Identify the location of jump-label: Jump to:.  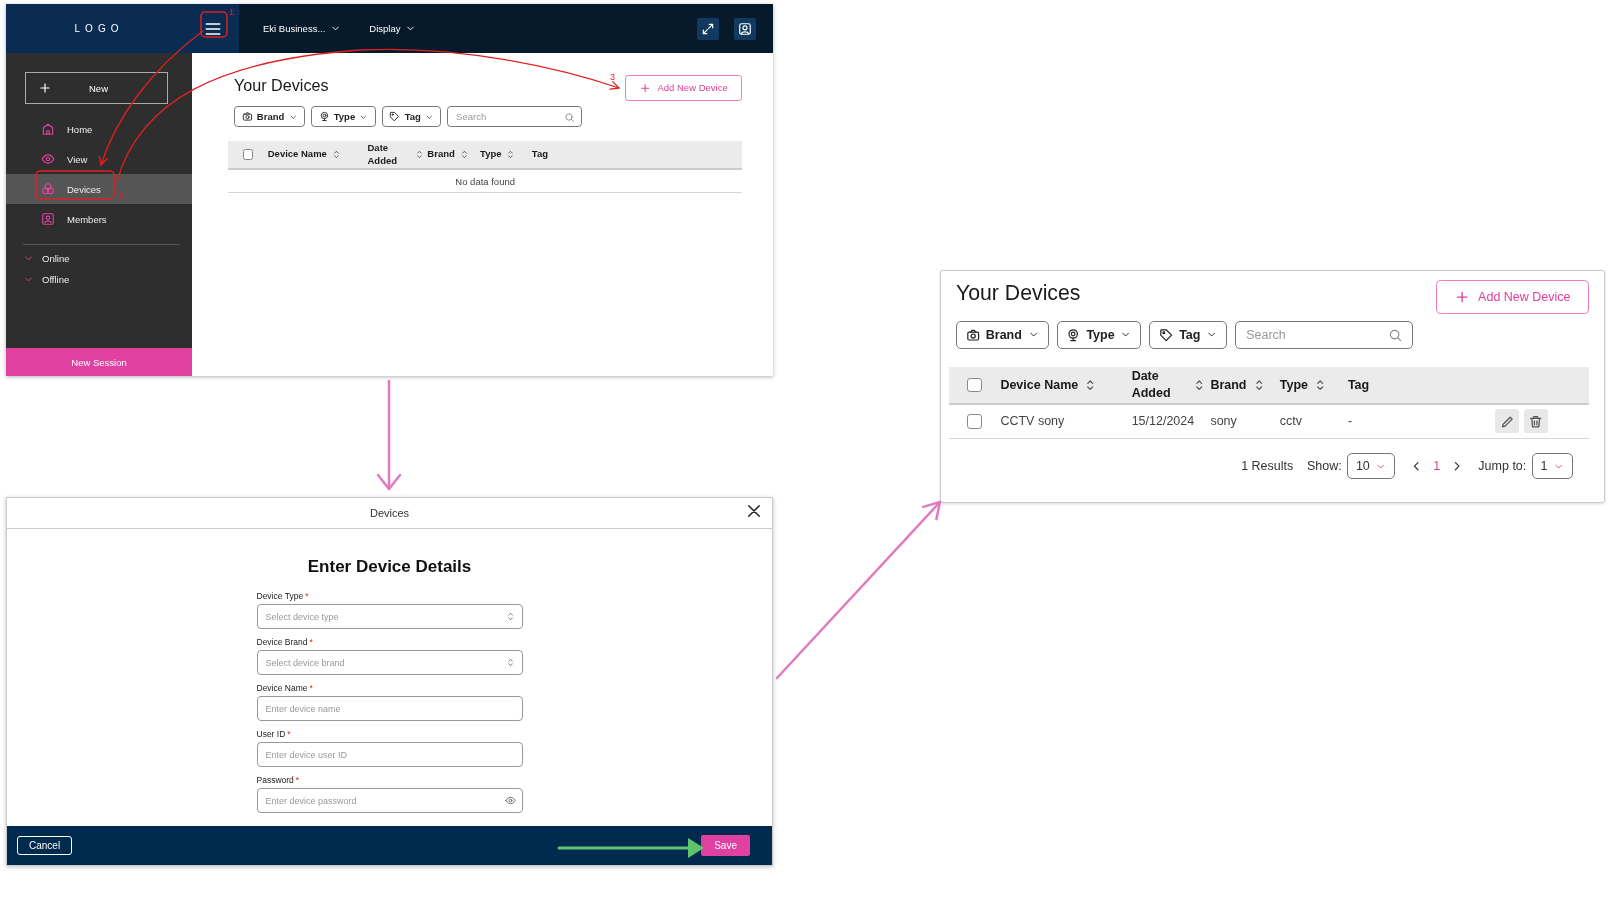
(1502, 466).